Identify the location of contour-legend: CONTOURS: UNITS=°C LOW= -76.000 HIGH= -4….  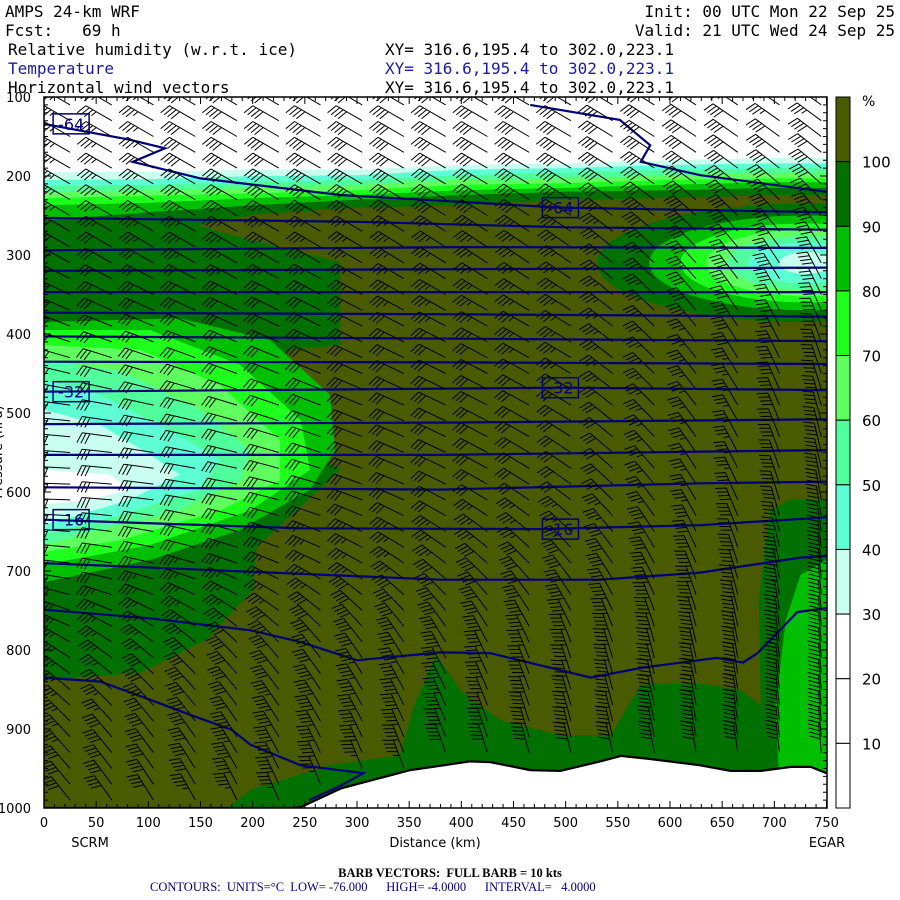
(373, 887).